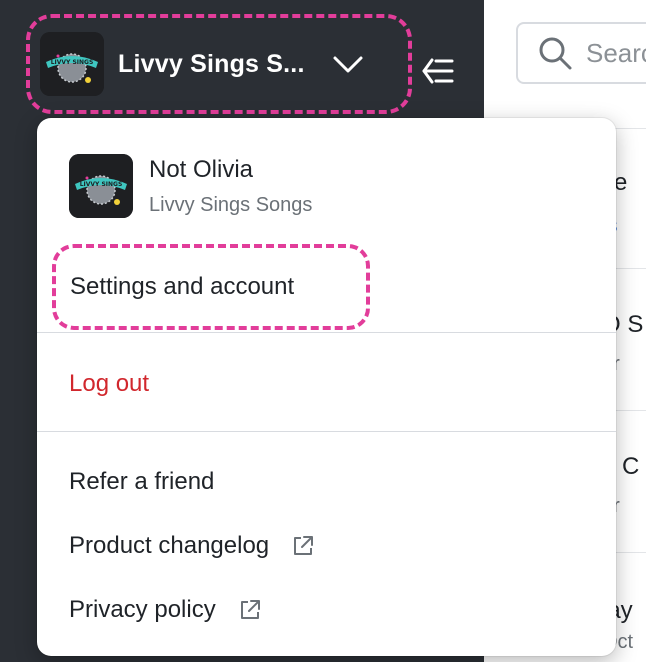 The height and width of the screenshot is (662, 646). I want to click on logout-label: Log out, so click(109, 383).